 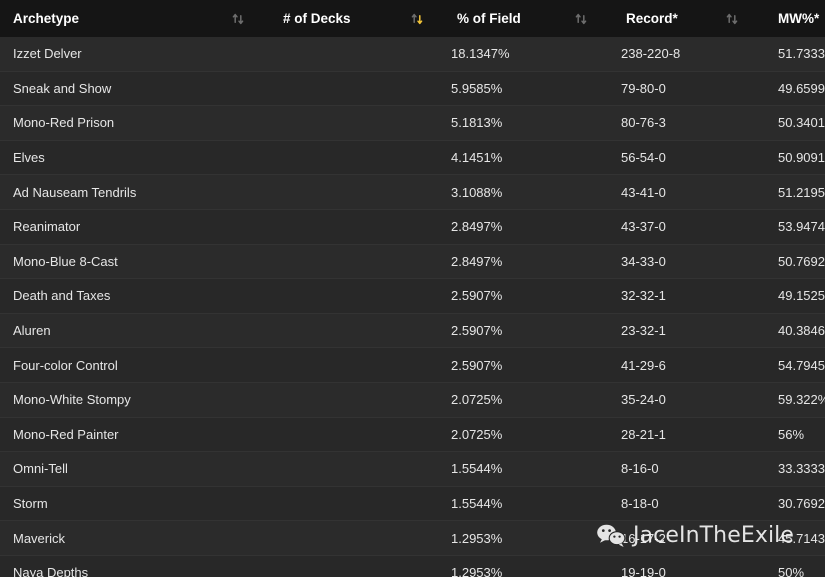 I want to click on cell-deck-count: 23, so click(x=342, y=88).